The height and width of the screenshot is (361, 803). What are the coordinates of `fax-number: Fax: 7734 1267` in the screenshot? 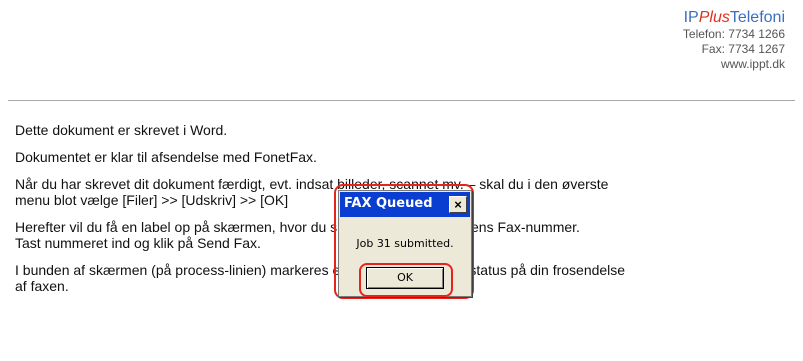 It's located at (743, 49).